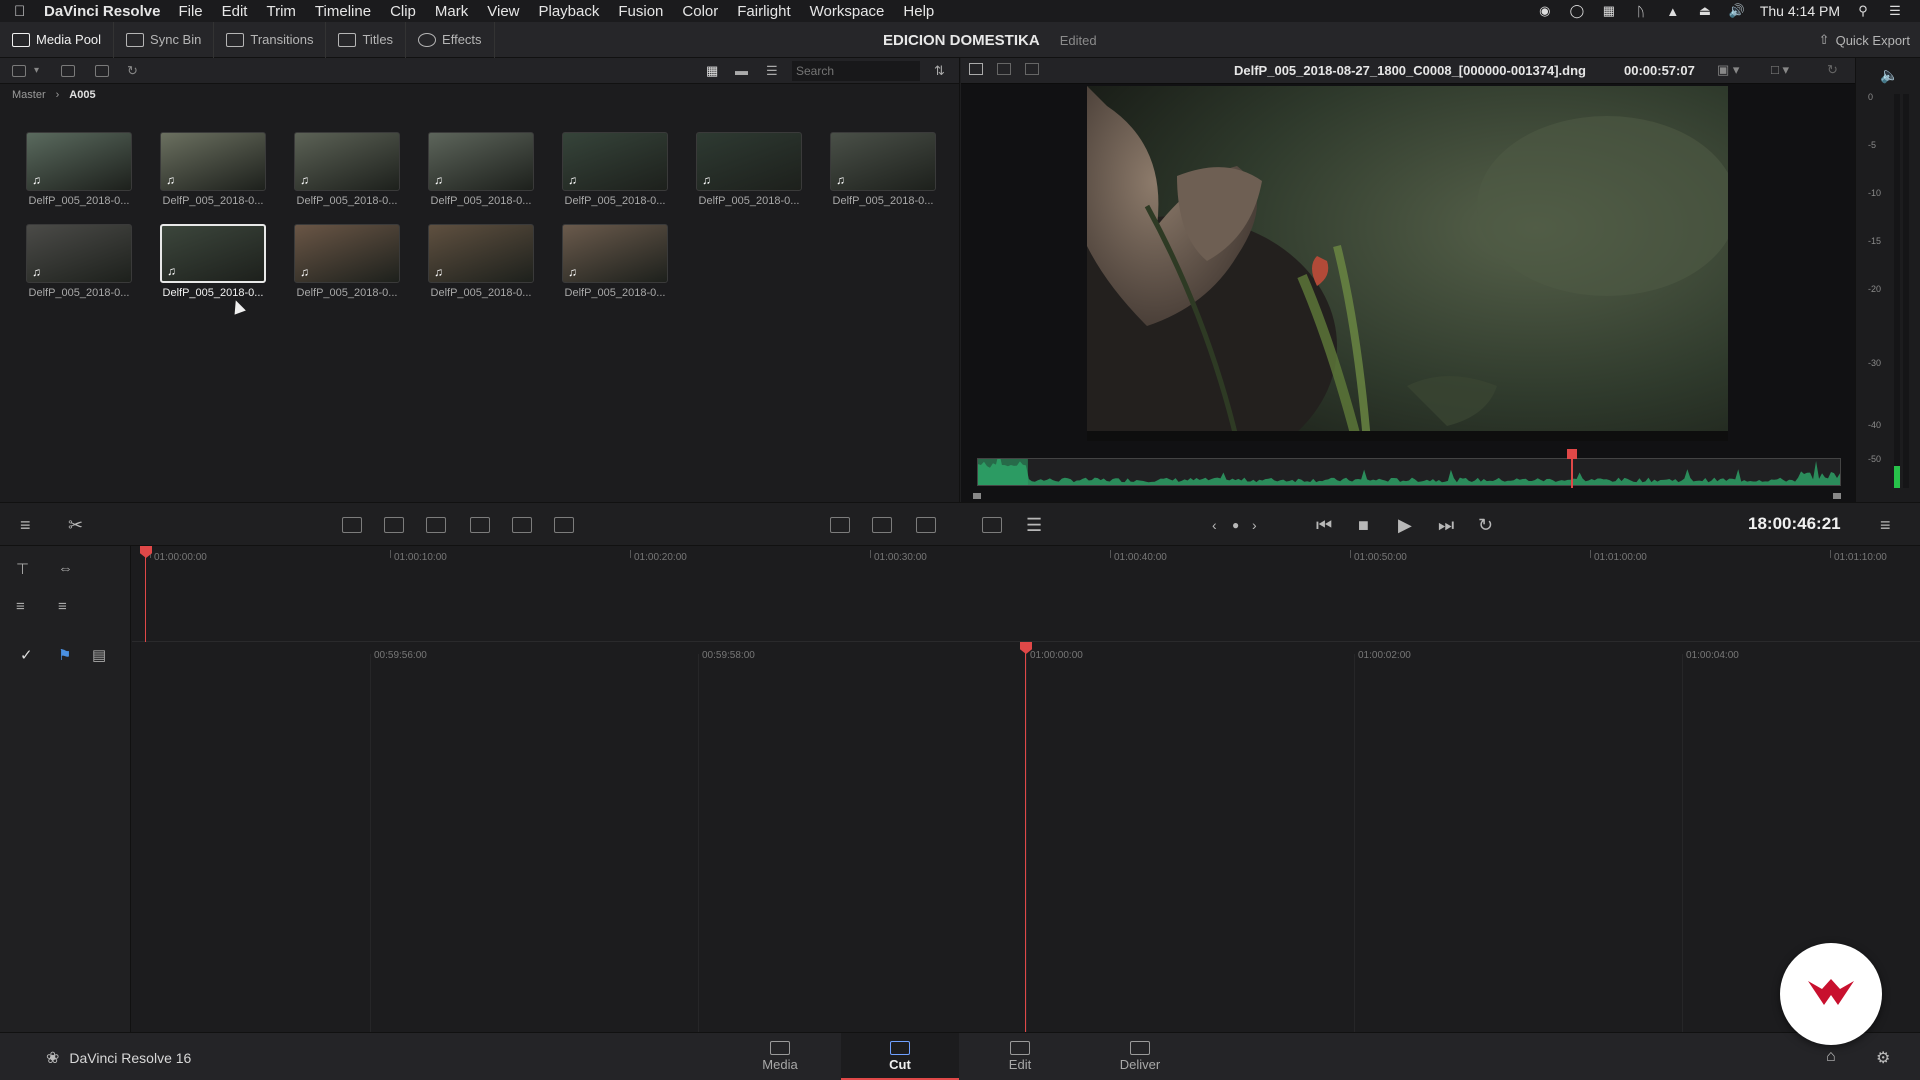  What do you see at coordinates (1705, 10) in the screenshot?
I see `eject-icon: ⏏` at bounding box center [1705, 10].